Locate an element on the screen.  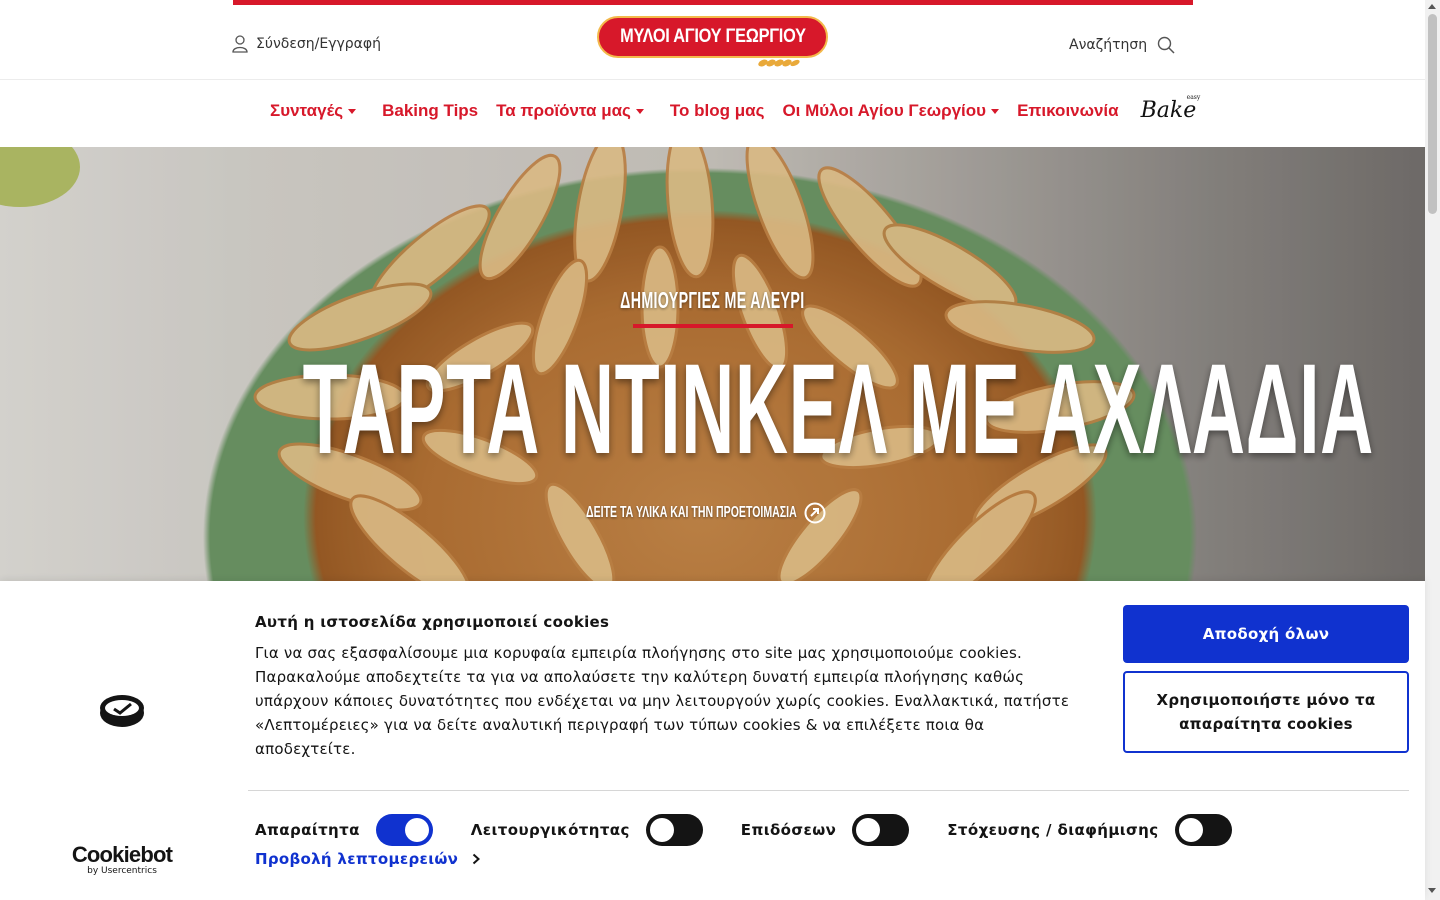
cookie-title: Αυτή η ιστοσελίδα χρησιμοποιεί cookies is located at coordinates (432, 622).